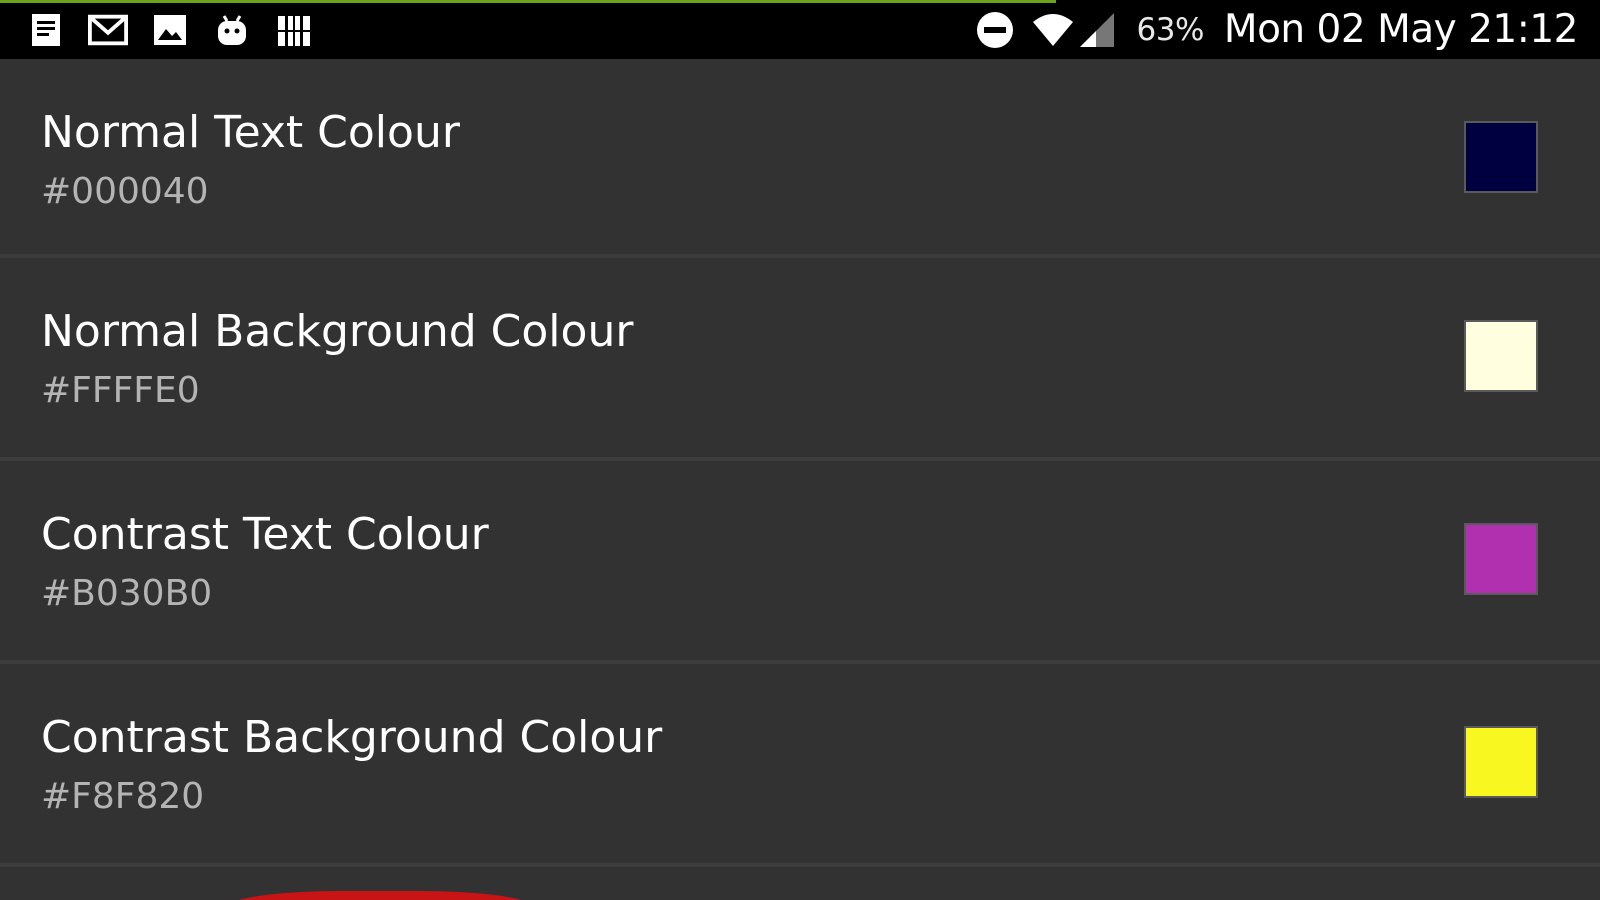  What do you see at coordinates (1097, 30) in the screenshot?
I see `cell-signal-icon` at bounding box center [1097, 30].